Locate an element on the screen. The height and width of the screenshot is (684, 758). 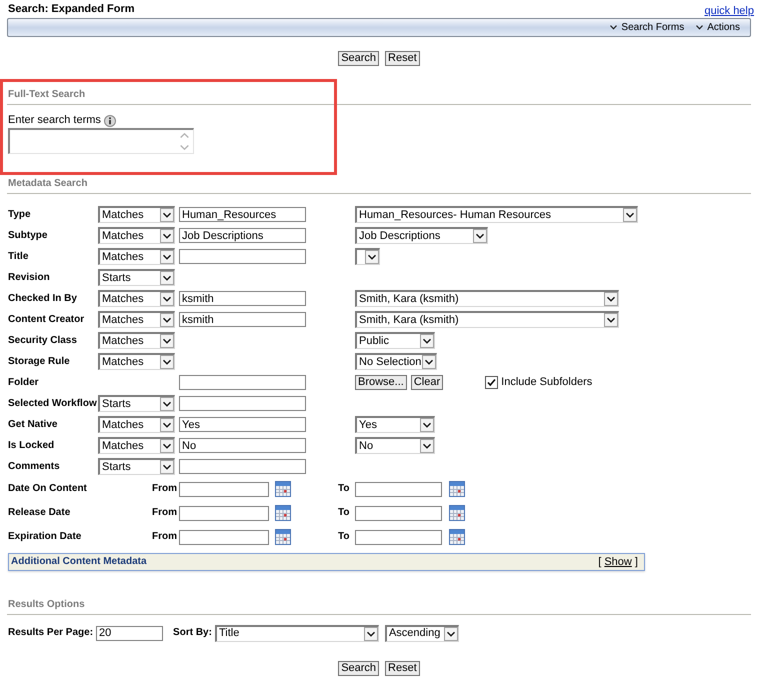
section-heading: Metadata Search is located at coordinates (48, 184).